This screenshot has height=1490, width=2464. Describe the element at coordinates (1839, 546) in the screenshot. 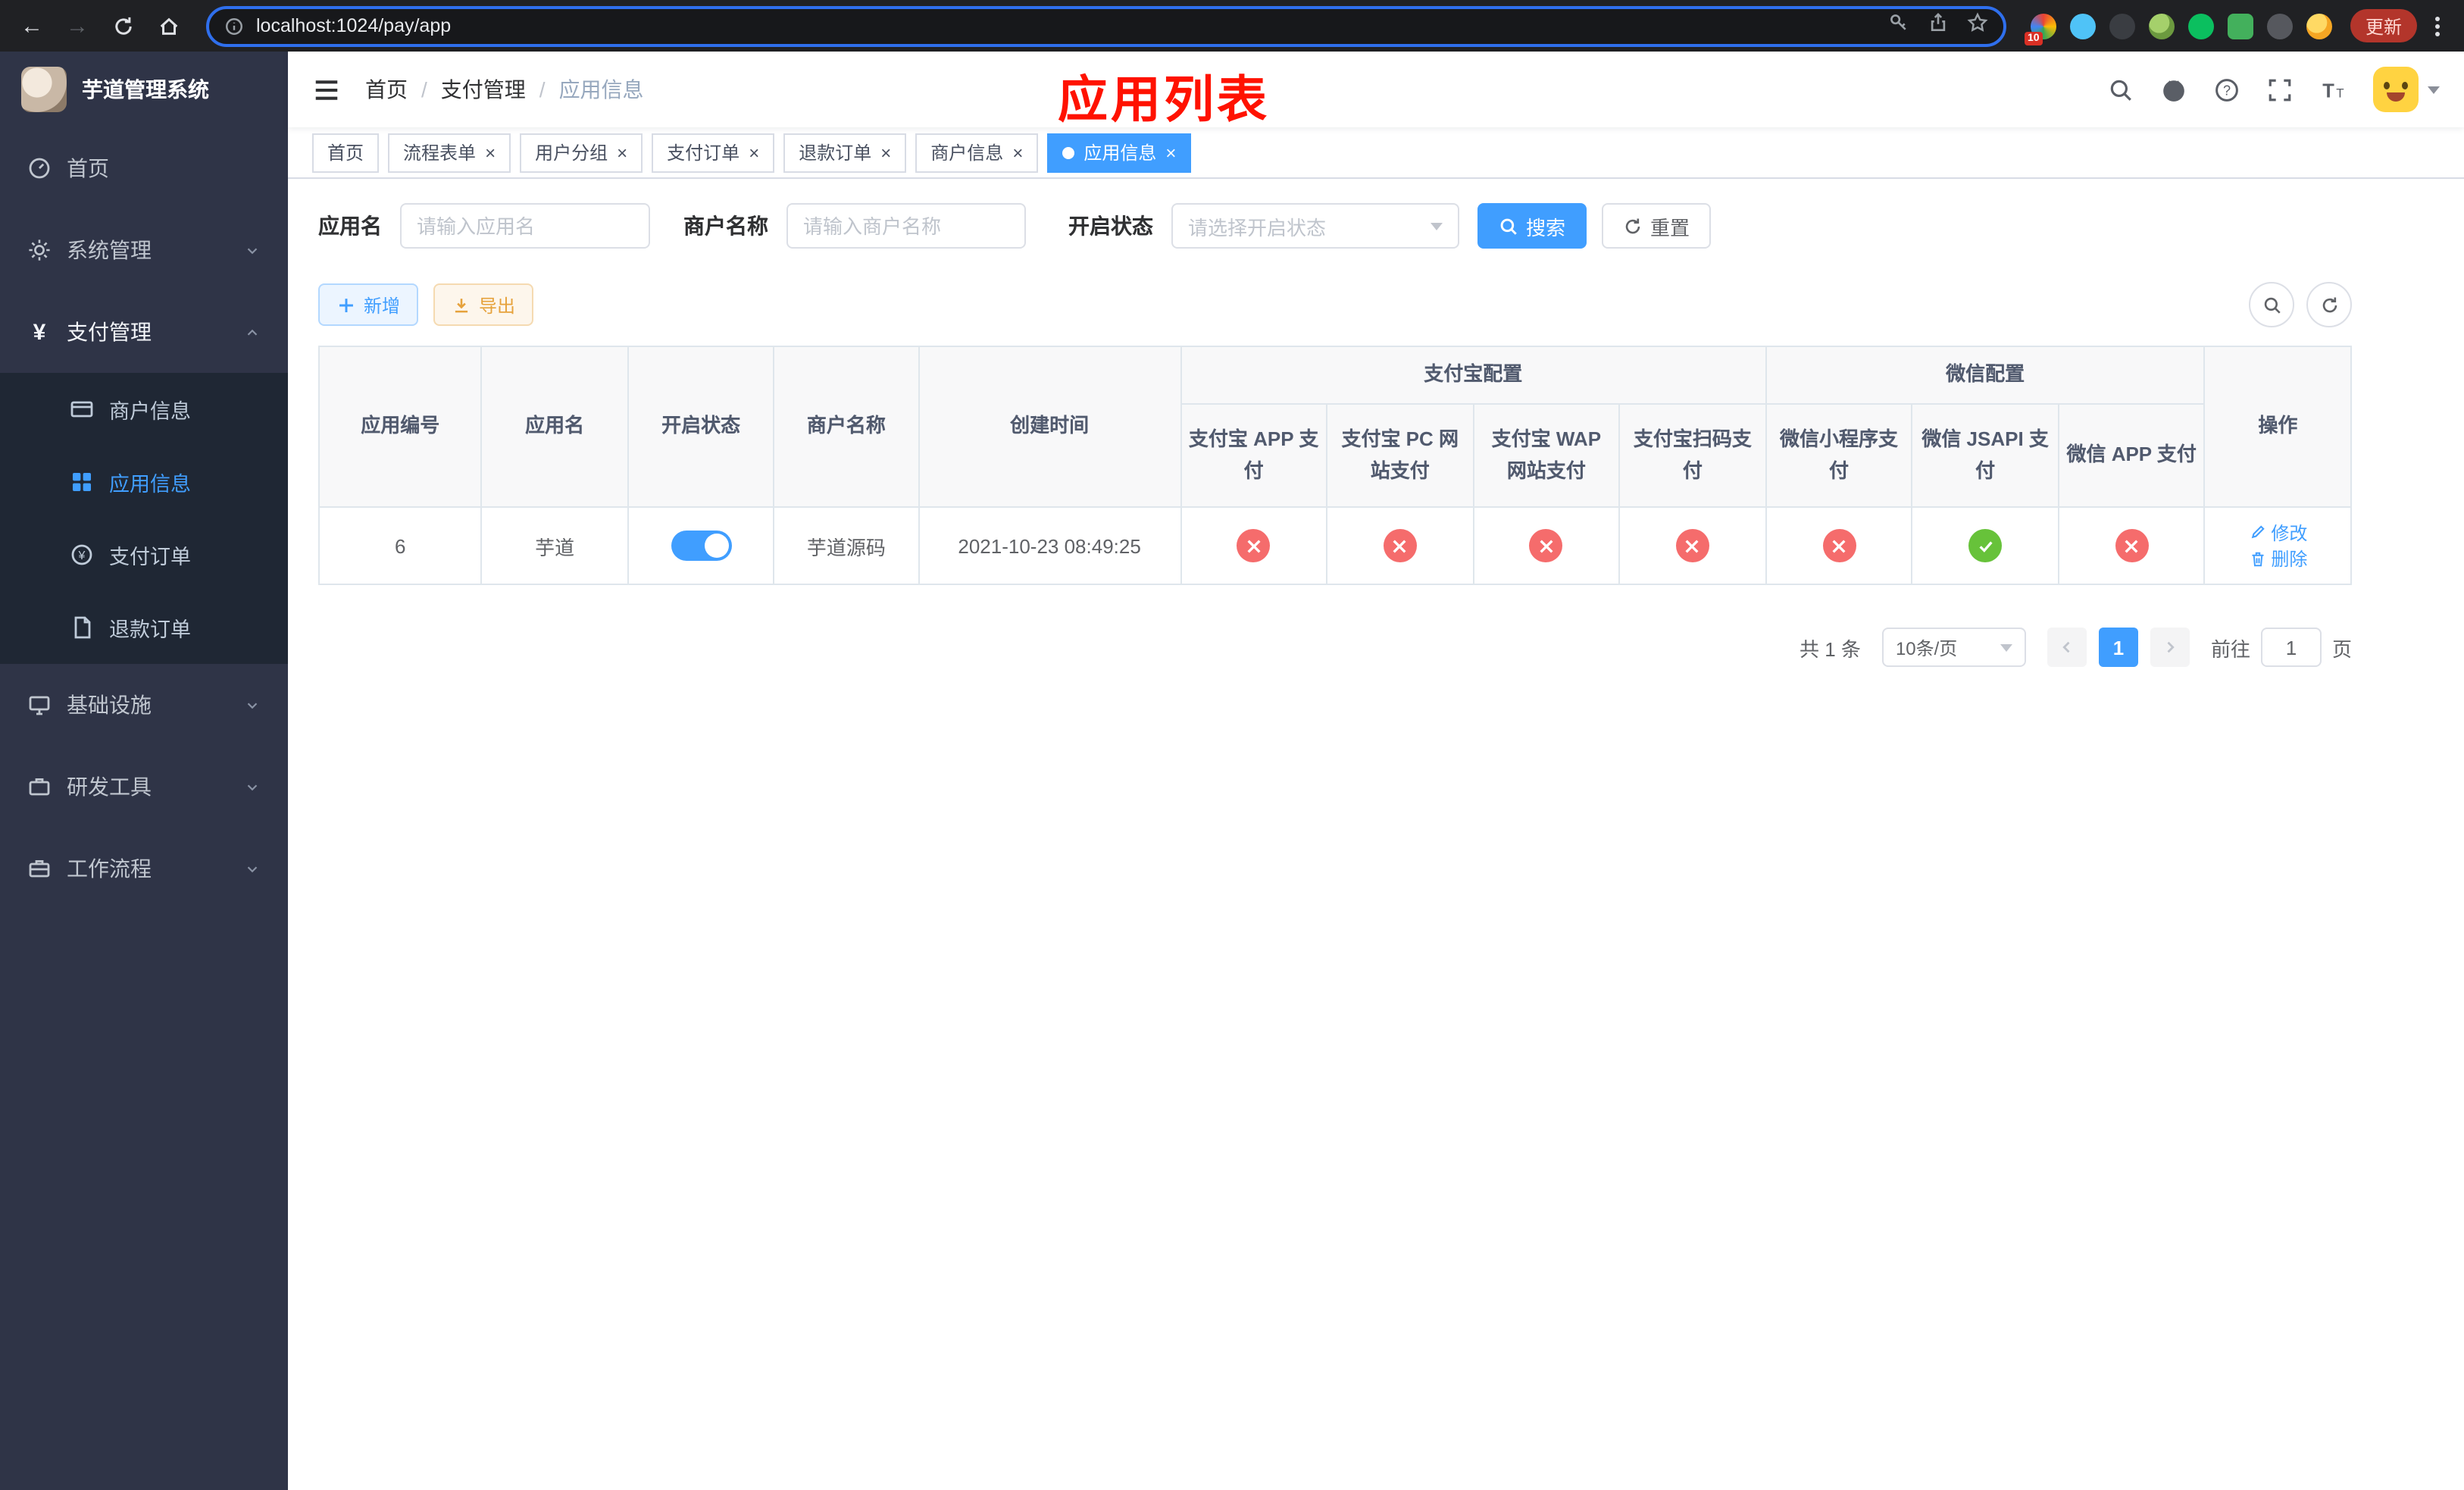

I see `wechat-mini-status-icon` at that location.